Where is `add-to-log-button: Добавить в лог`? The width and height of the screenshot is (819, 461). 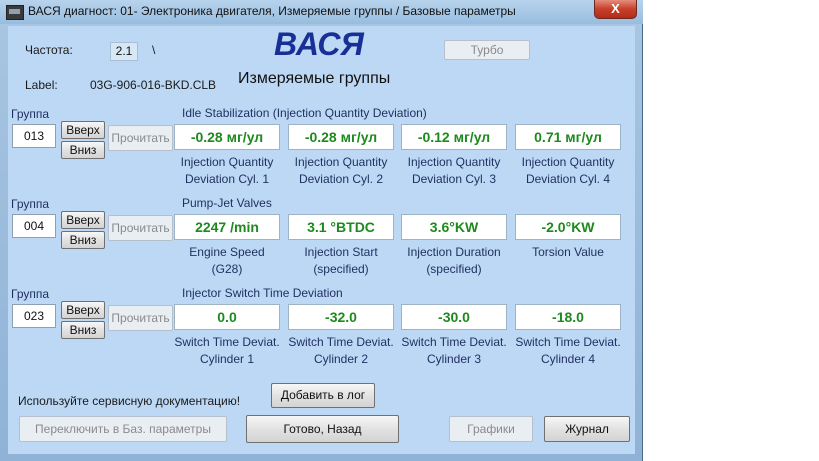 add-to-log-button: Добавить в лог is located at coordinates (323, 395).